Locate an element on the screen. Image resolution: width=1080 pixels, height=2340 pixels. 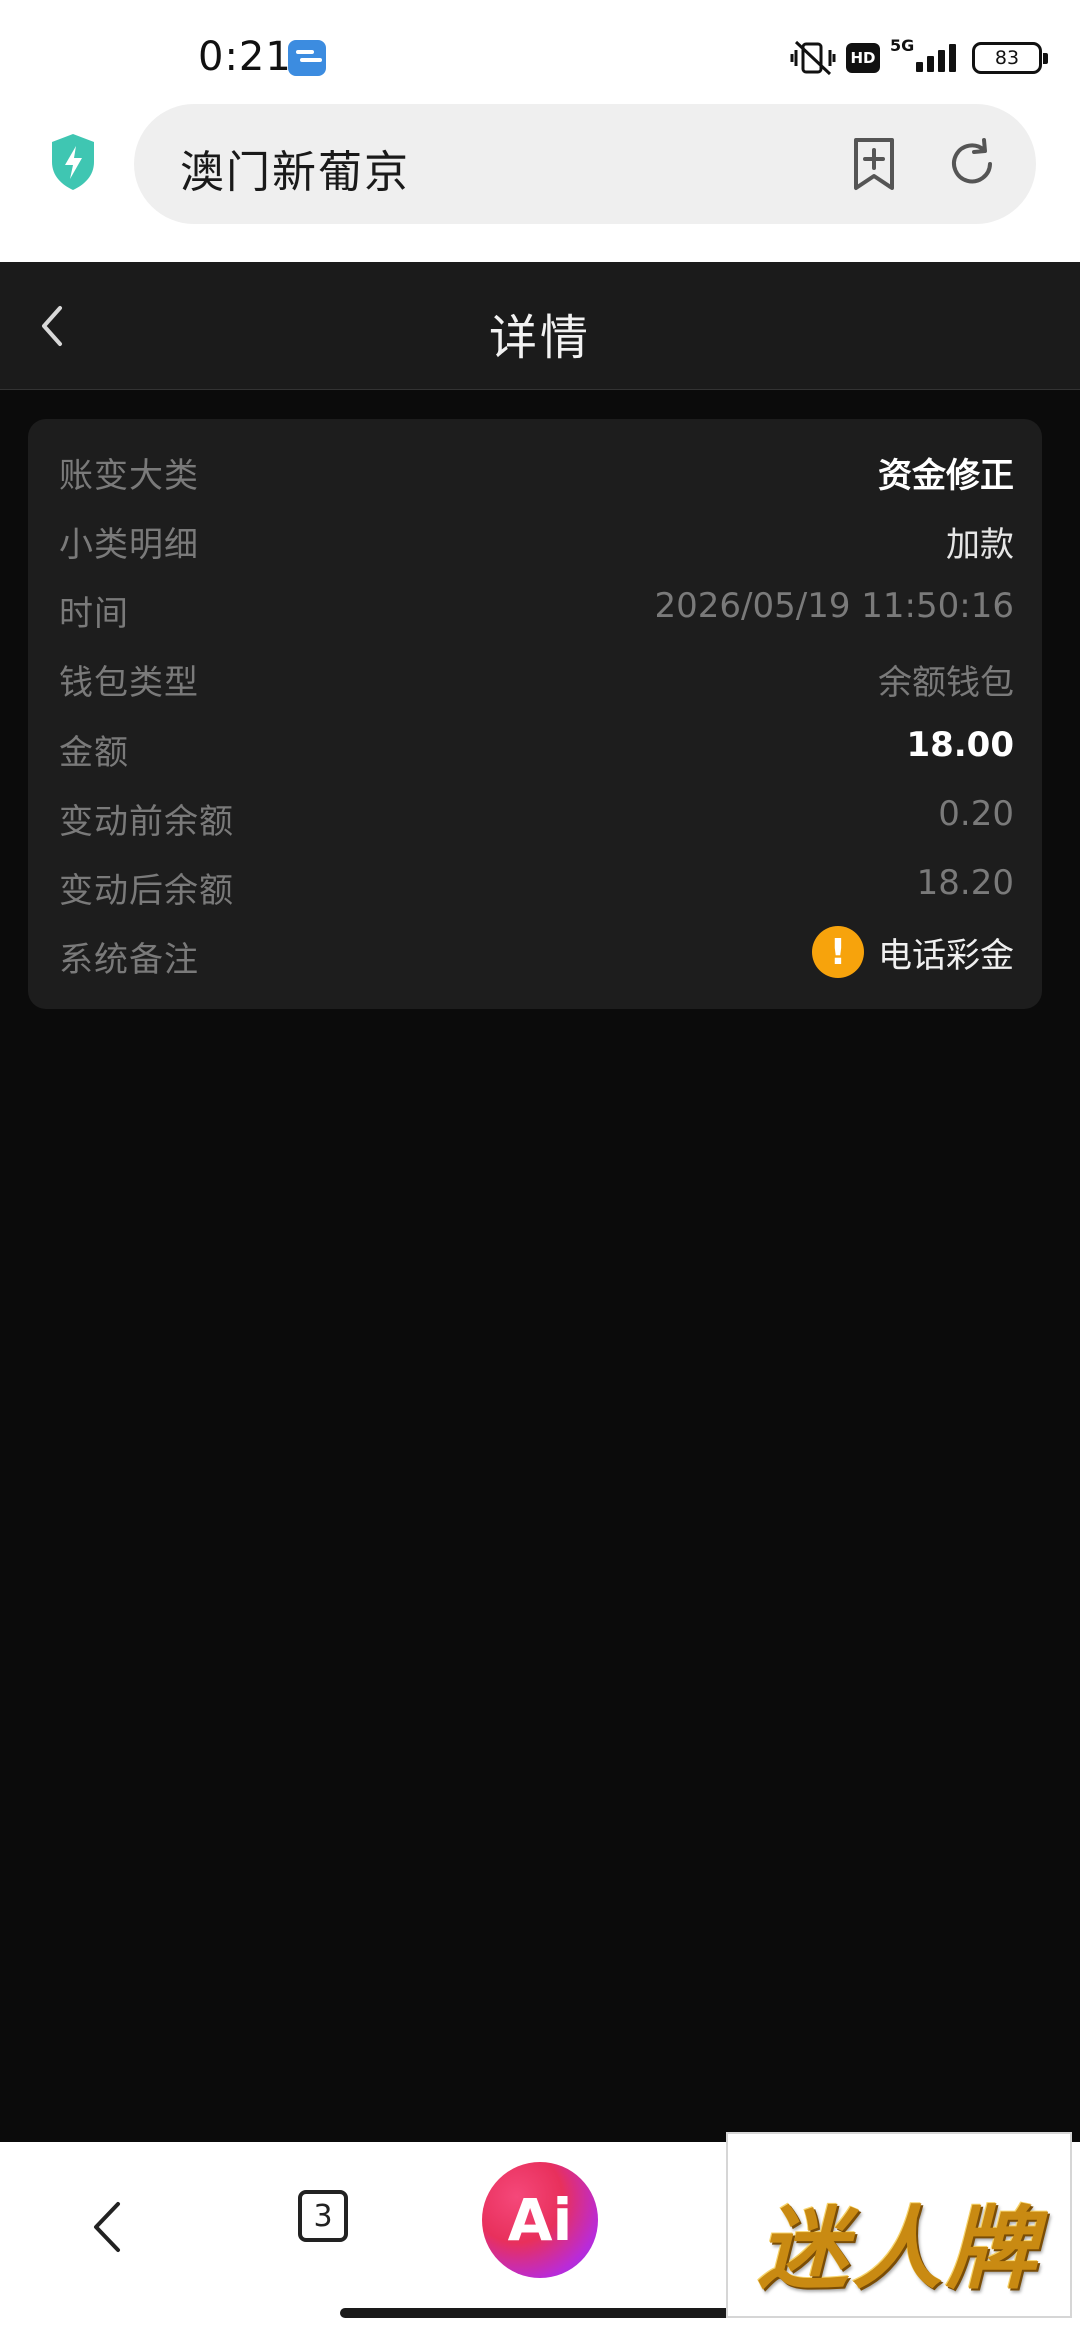
detail-row-balance-before: 变动前余额 0.20 is located at coordinates (535, 814).